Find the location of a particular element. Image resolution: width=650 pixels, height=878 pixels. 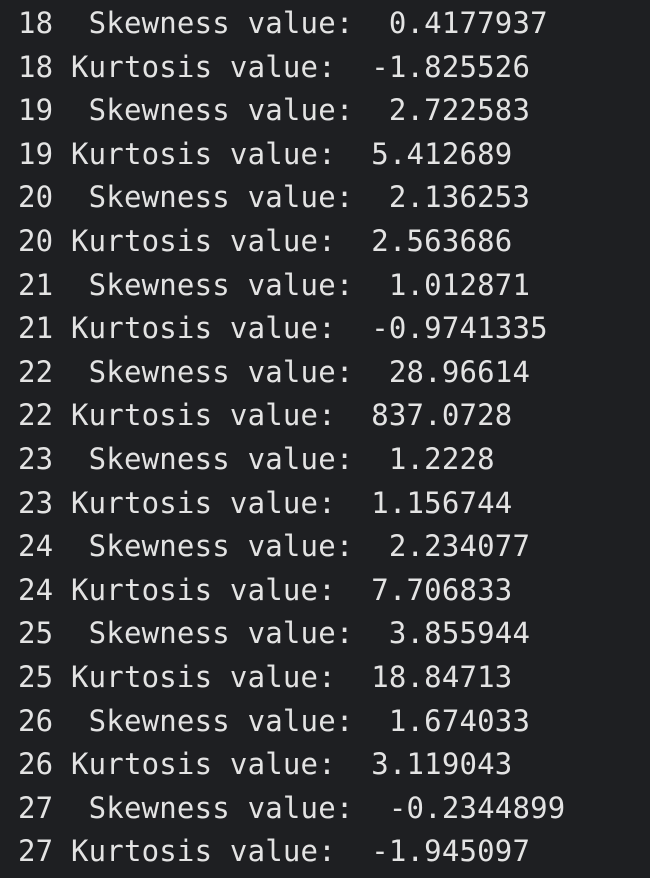

console-line: 25 Skewness value: 3.855944 is located at coordinates (274, 633).